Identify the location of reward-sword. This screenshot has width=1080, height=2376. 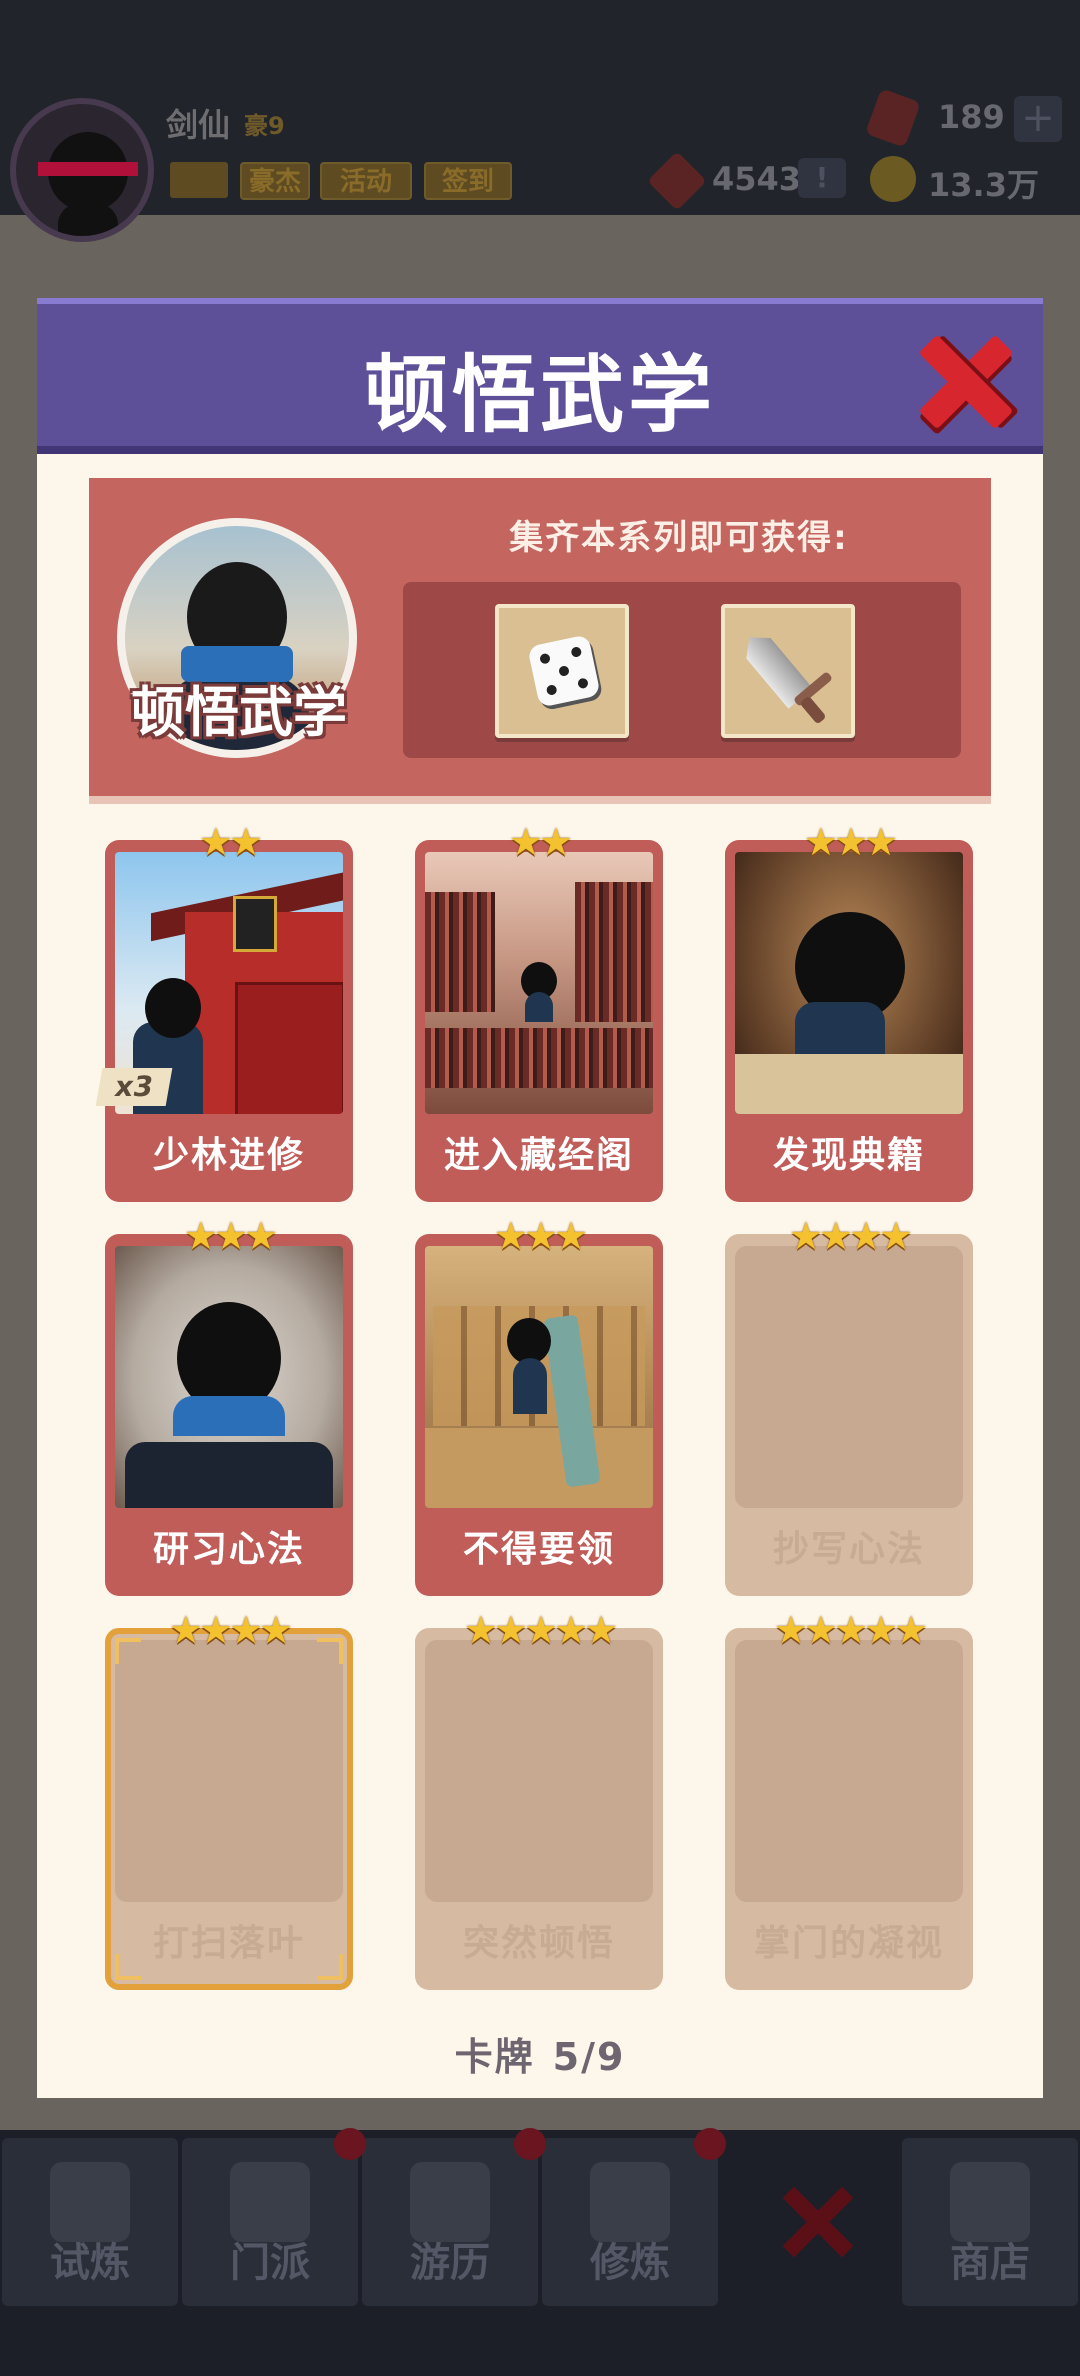
(788, 671).